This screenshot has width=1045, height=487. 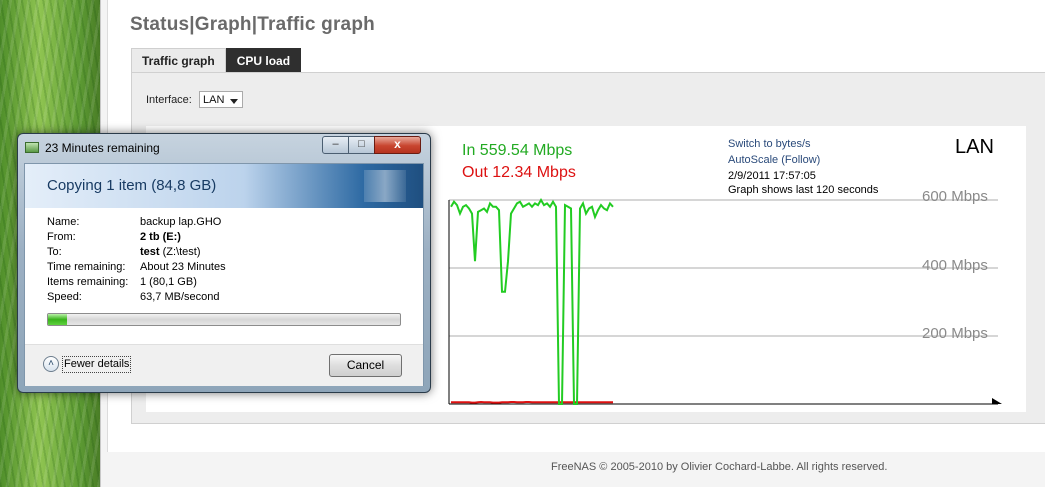 What do you see at coordinates (517, 150) in the screenshot?
I see `in-rate-label: In 559.54 Mbps` at bounding box center [517, 150].